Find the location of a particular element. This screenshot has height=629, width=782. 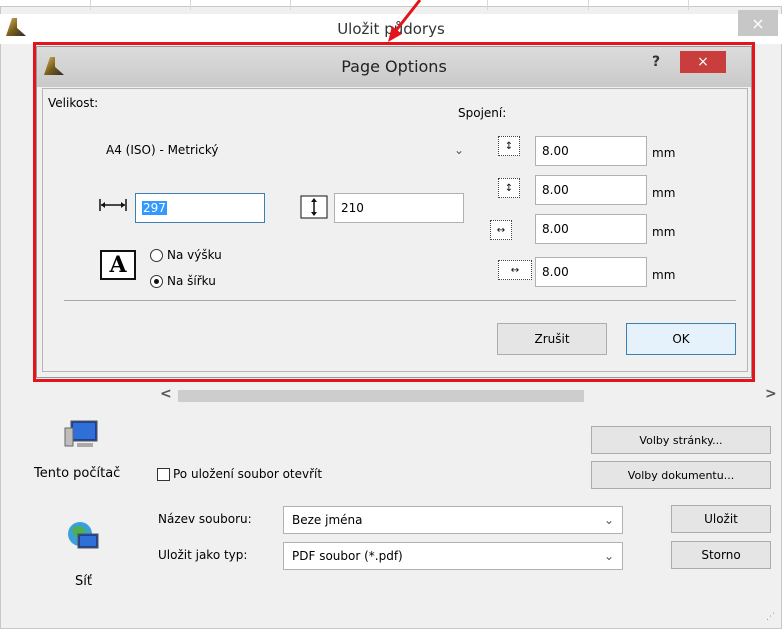

size-label: Velikost: is located at coordinates (73, 103).